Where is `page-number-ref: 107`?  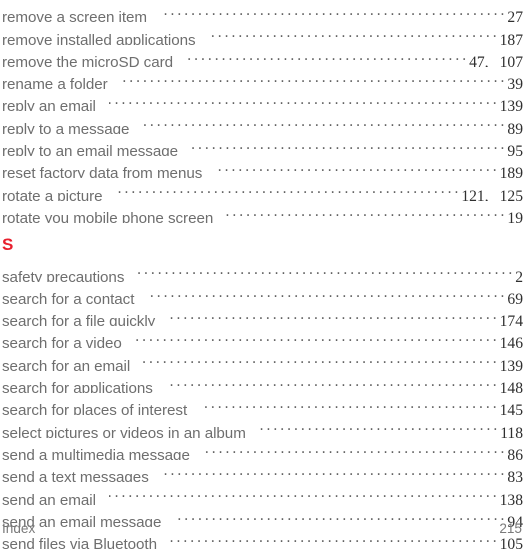
page-number-ref: 107 is located at coordinates (511, 59).